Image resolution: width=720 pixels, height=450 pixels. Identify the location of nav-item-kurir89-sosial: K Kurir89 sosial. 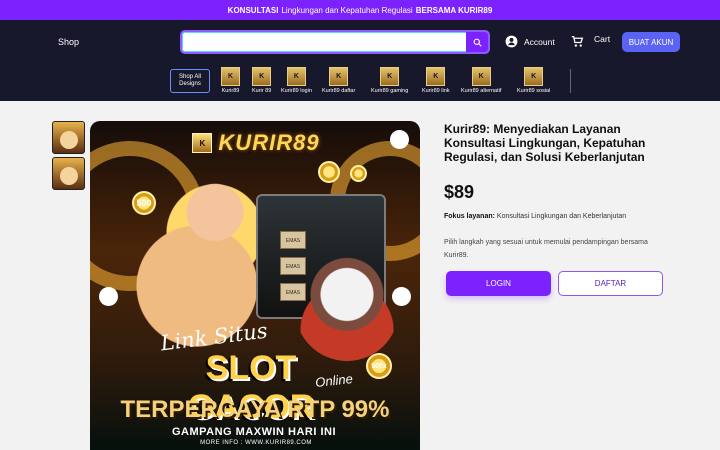
(533, 80).